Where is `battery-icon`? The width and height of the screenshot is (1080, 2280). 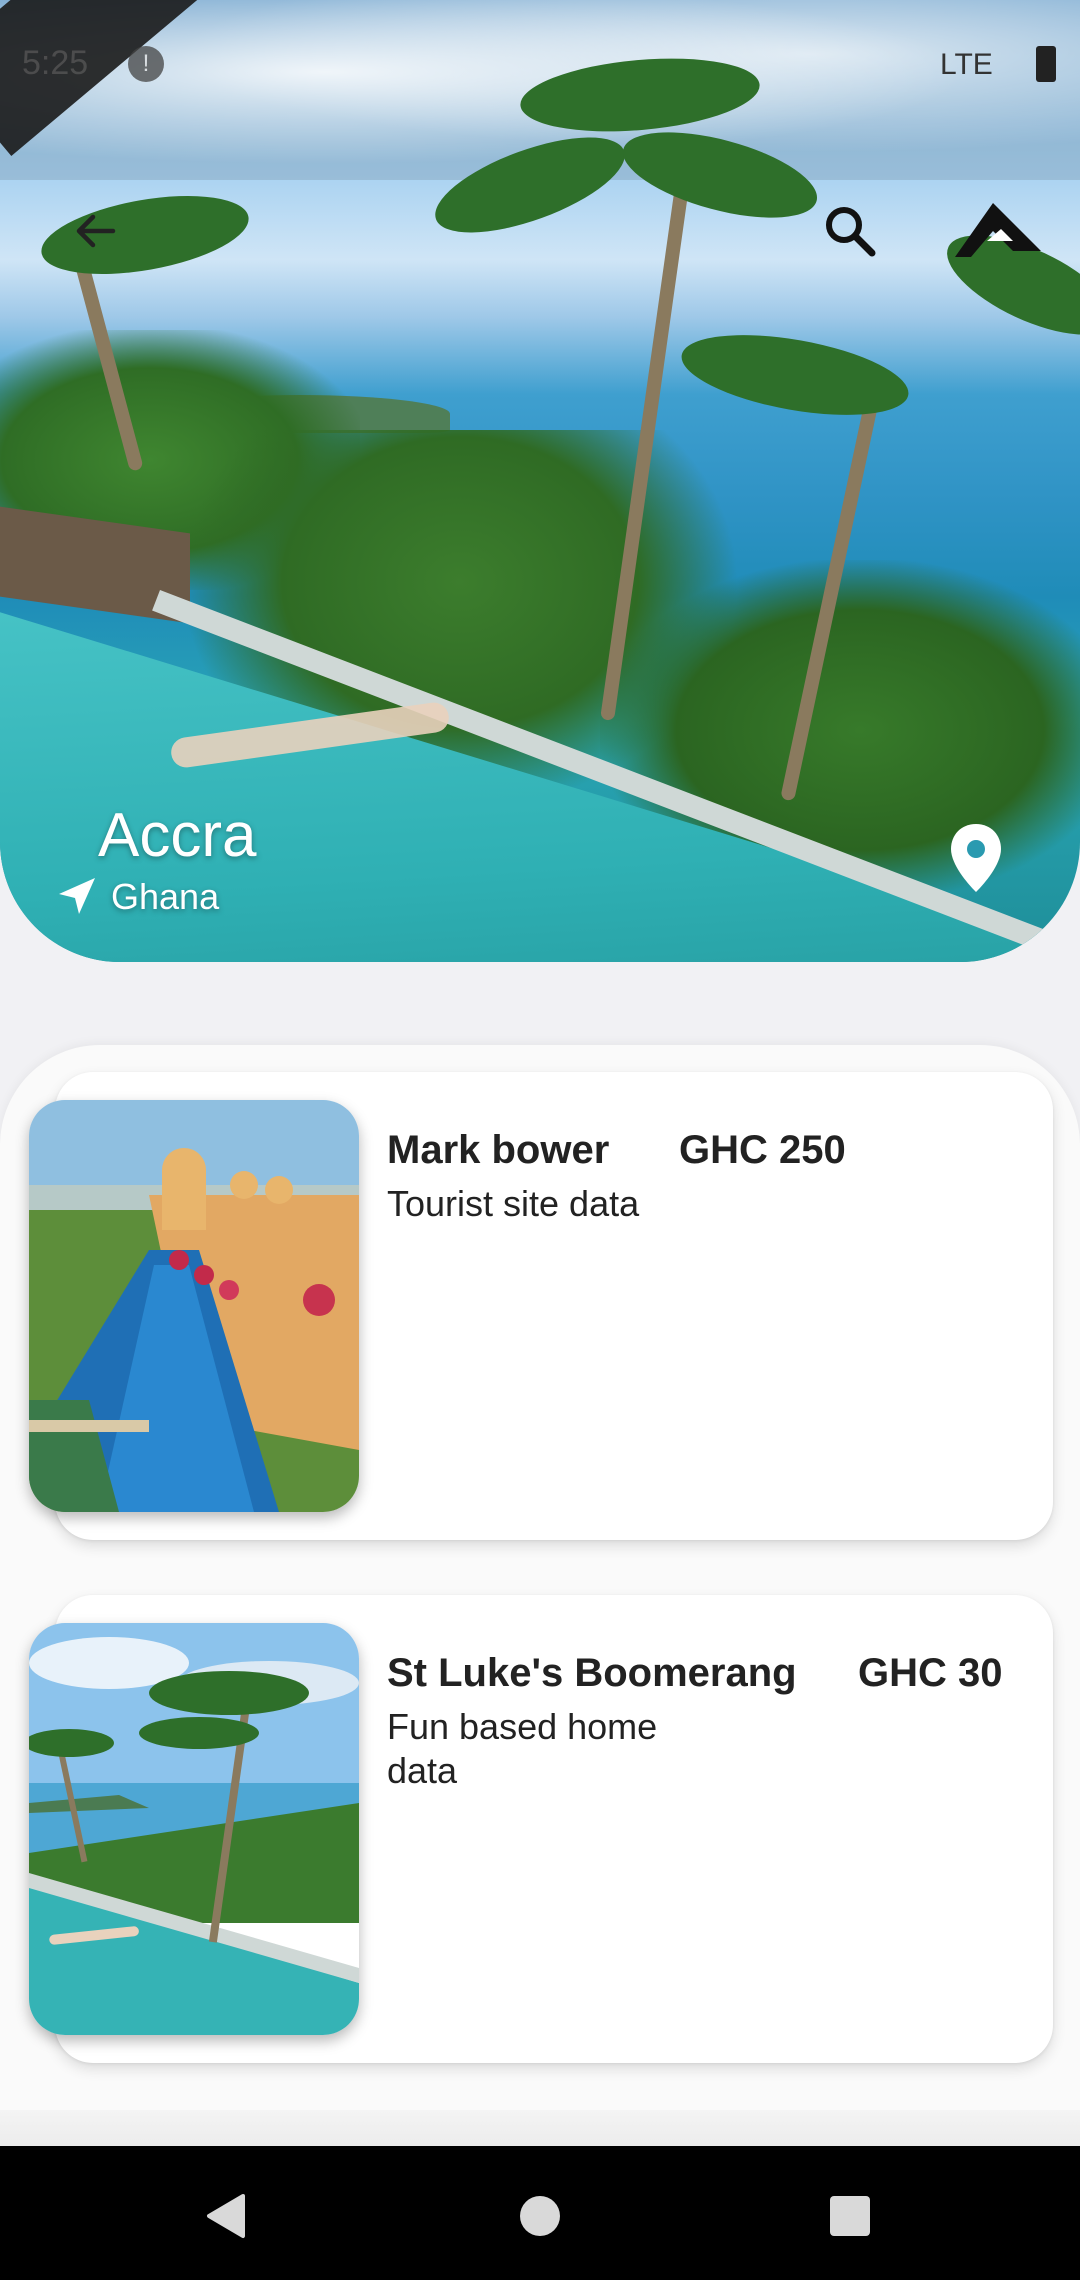 battery-icon is located at coordinates (1046, 64).